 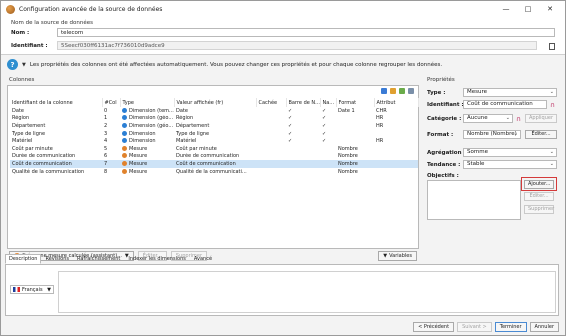 What do you see at coordinates (111, 134) in the screenshot?
I see `cell-col-number: 3` at bounding box center [111, 134].